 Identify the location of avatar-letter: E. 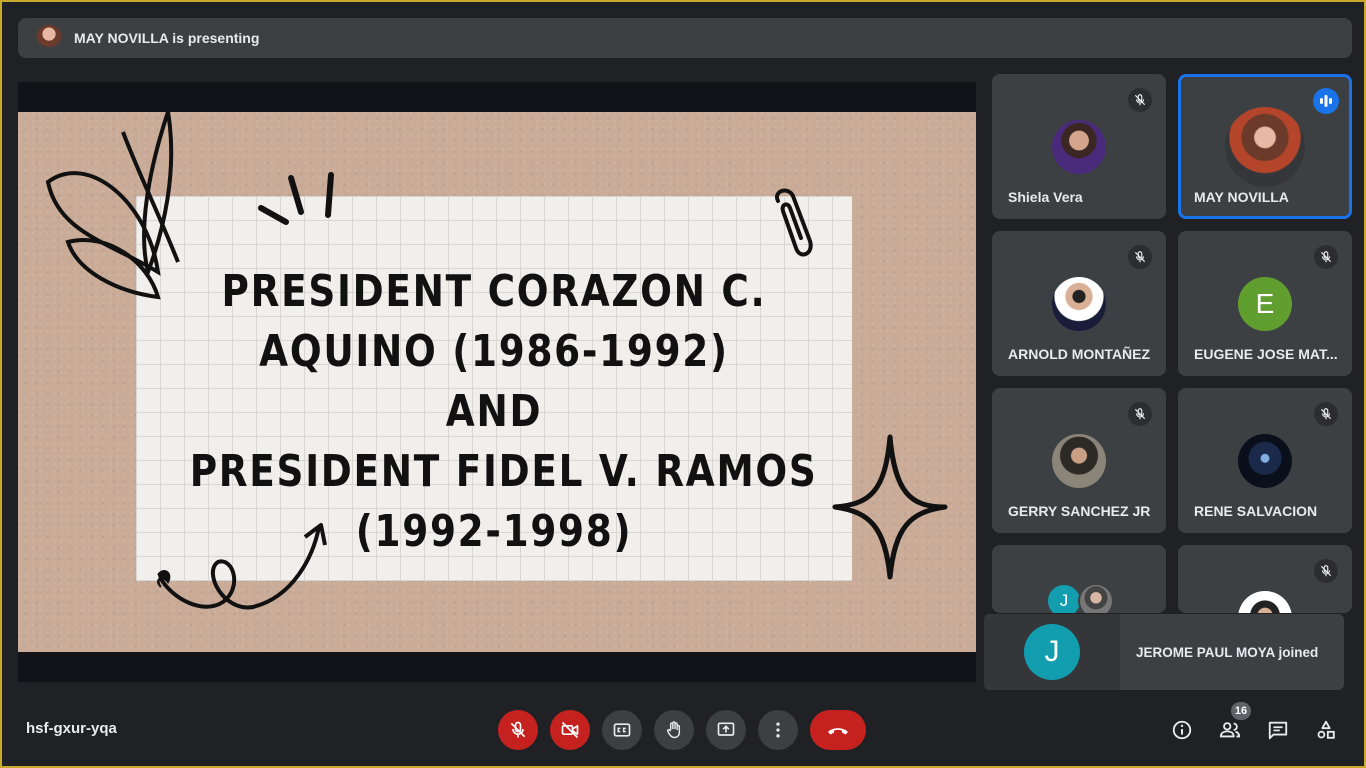
(1265, 303).